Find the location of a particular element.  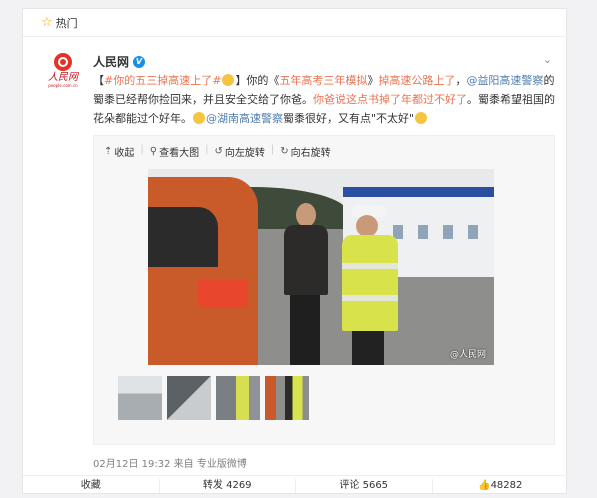

magnifier-icon: ⚲ is located at coordinates (153, 151).